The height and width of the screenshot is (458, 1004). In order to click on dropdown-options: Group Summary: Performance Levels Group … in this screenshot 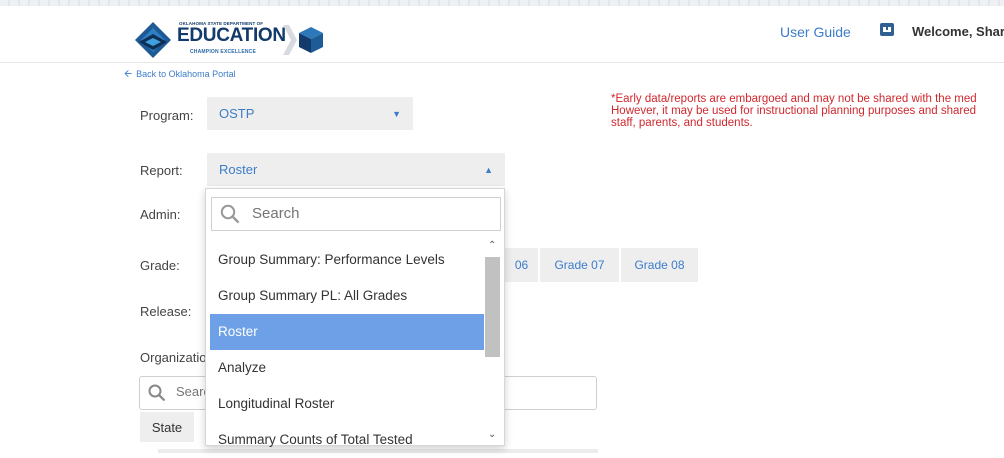, I will do `click(347, 350)`.